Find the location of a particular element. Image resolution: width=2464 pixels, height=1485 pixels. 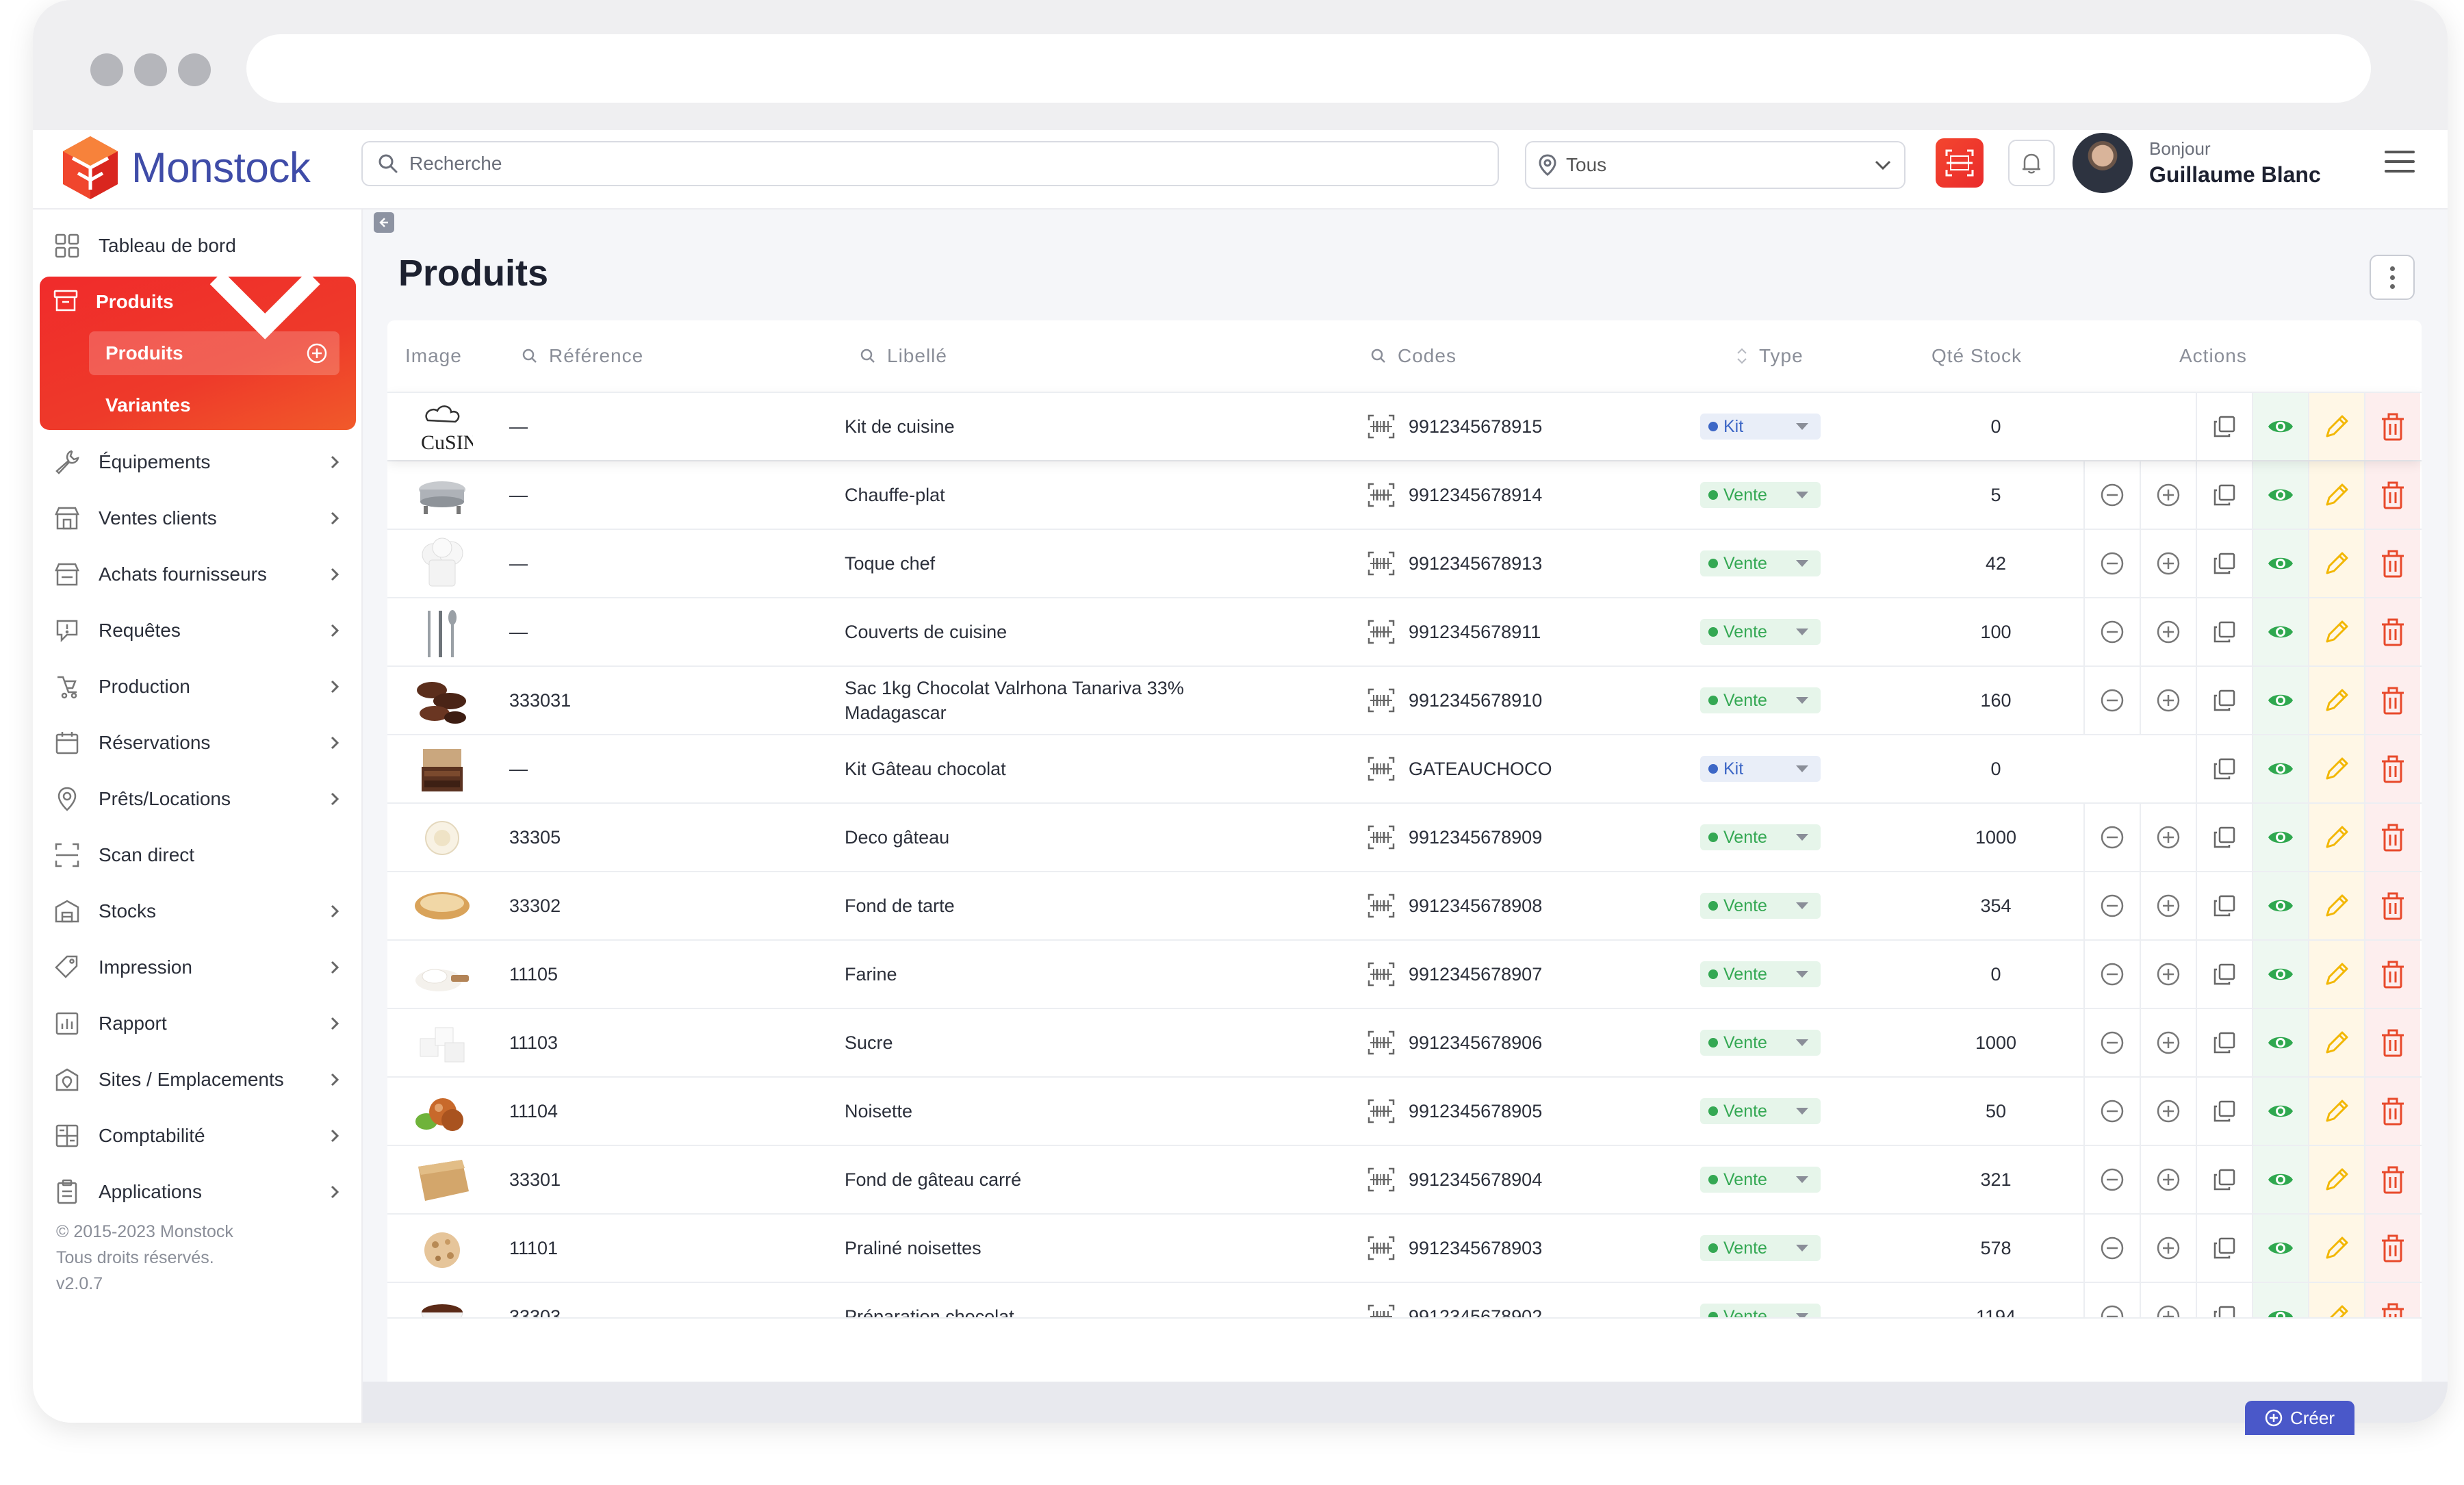

window-minimize-dot is located at coordinates (150, 69).